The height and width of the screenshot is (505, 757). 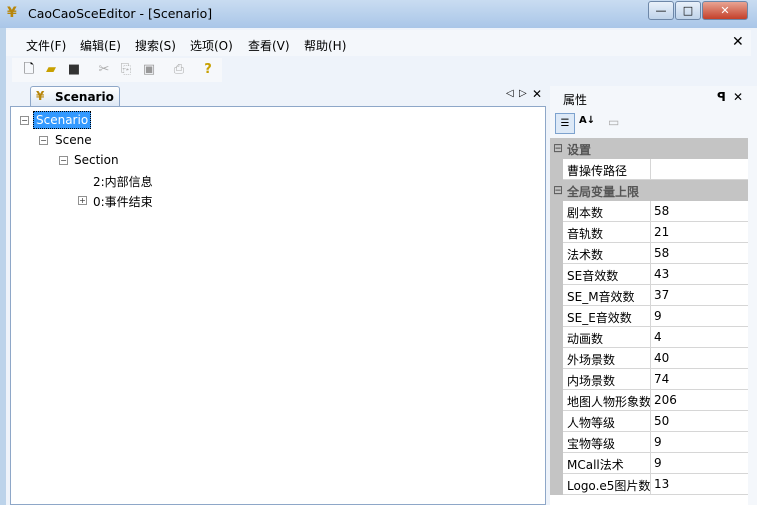 I want to click on window-title: CaoCaoSceEditor - [Scenario], so click(x=120, y=13).